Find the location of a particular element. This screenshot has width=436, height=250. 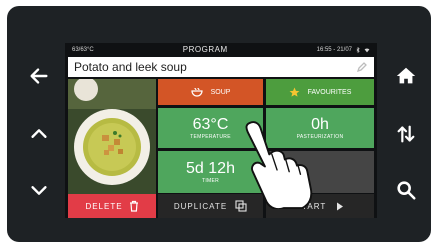

delete-label: DELETE is located at coordinates (104, 206).